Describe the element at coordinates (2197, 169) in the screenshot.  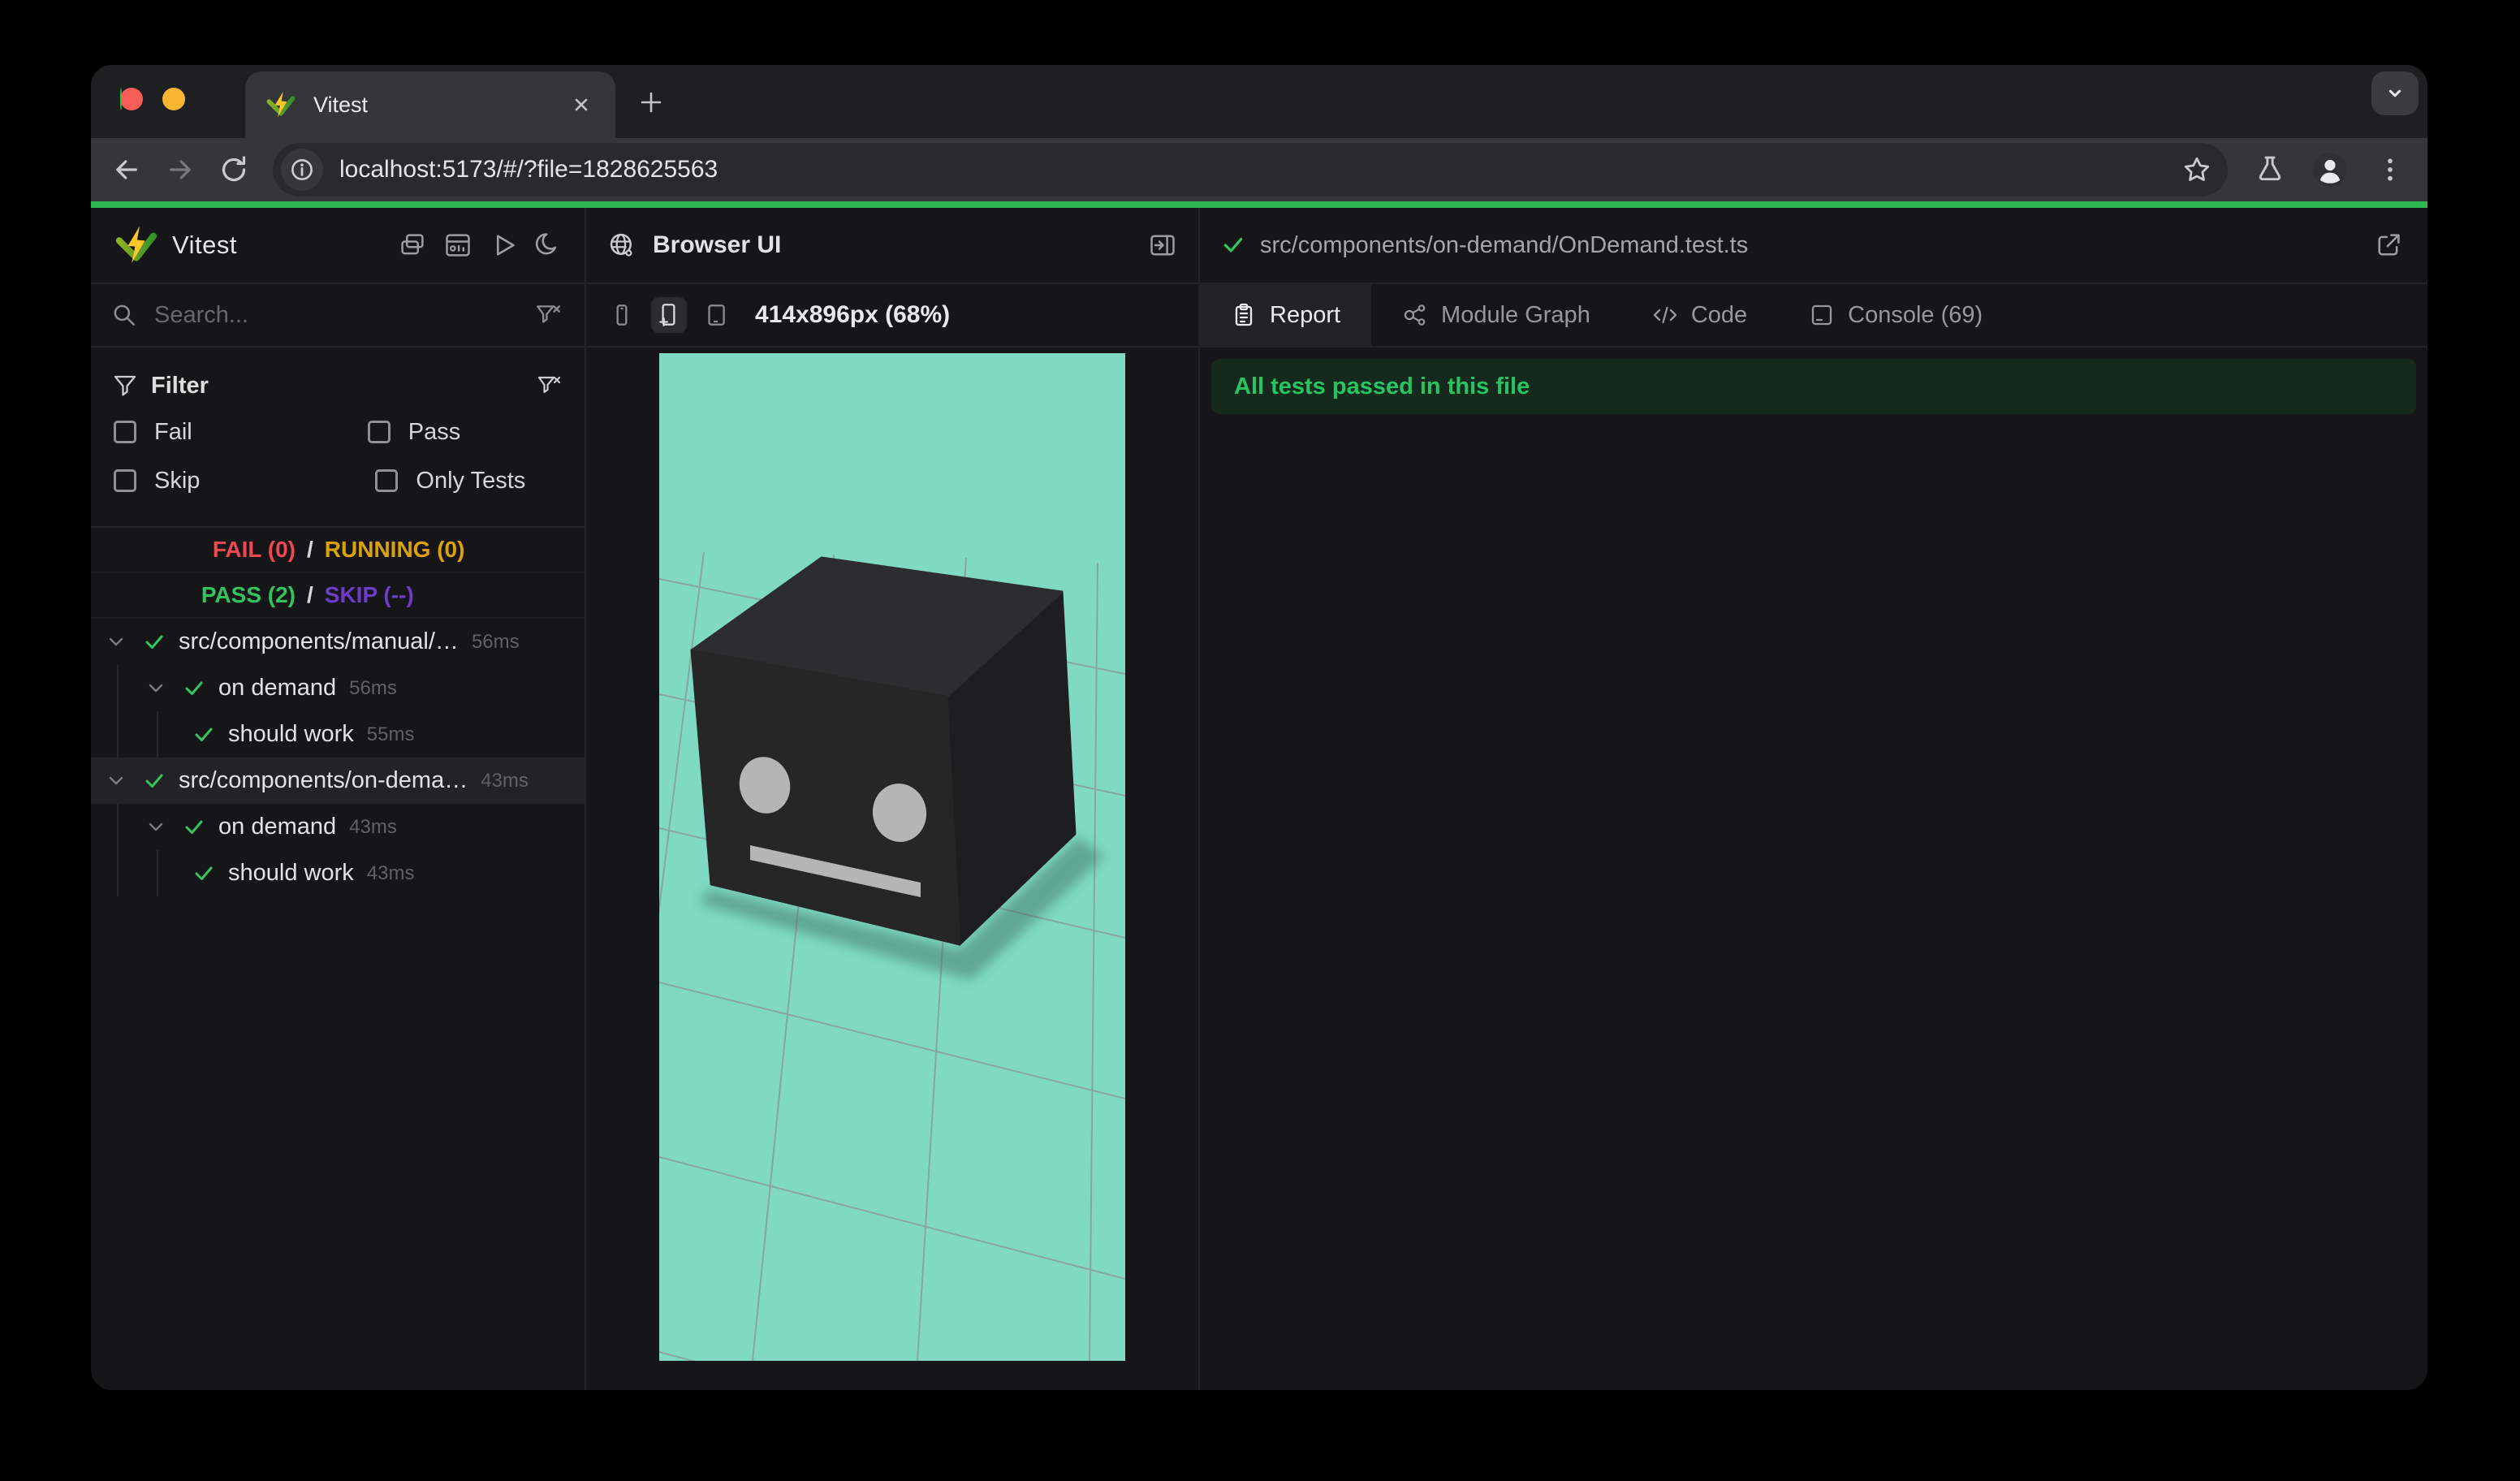
I see `bookmark-star-icon` at that location.